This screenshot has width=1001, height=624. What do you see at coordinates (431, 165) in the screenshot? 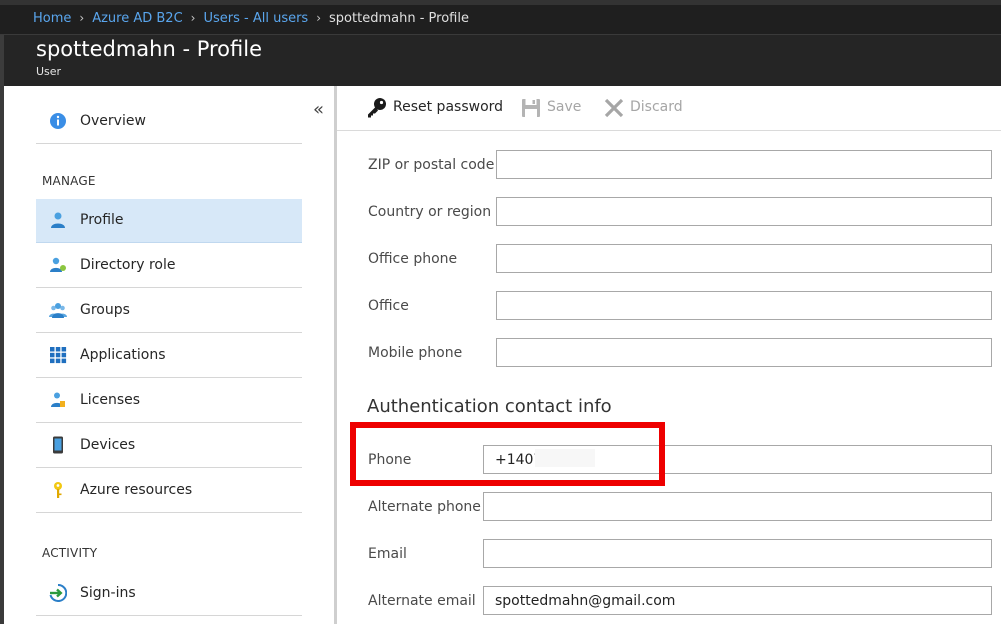
I see `zip-label: ZIP or postal code` at bounding box center [431, 165].